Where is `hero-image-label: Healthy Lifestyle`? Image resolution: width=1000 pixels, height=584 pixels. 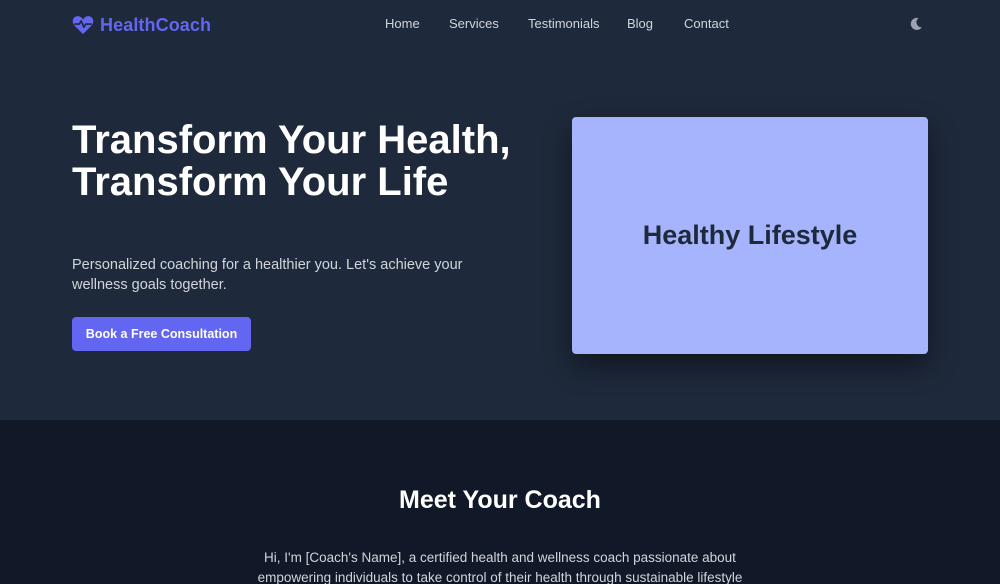
hero-image-label: Healthy Lifestyle is located at coordinates (750, 235).